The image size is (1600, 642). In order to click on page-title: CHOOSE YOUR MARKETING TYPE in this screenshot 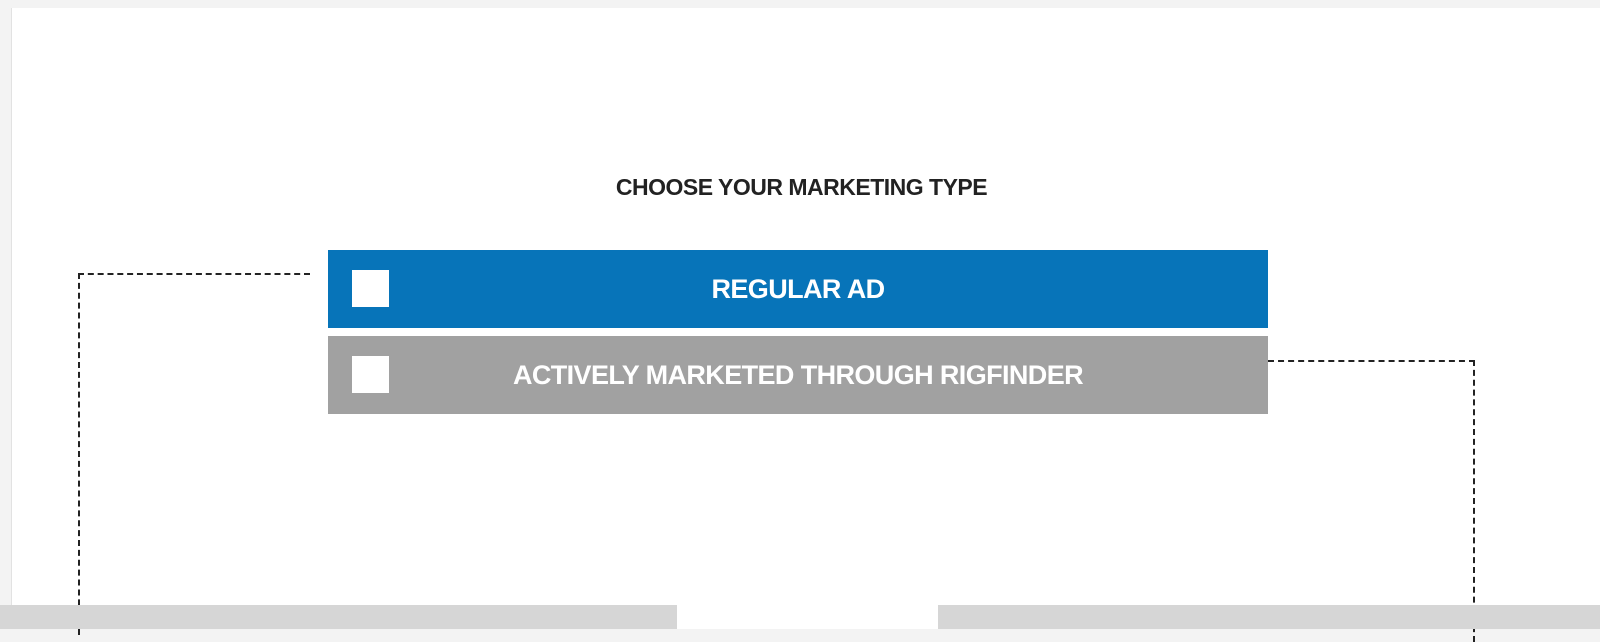, I will do `click(801, 187)`.